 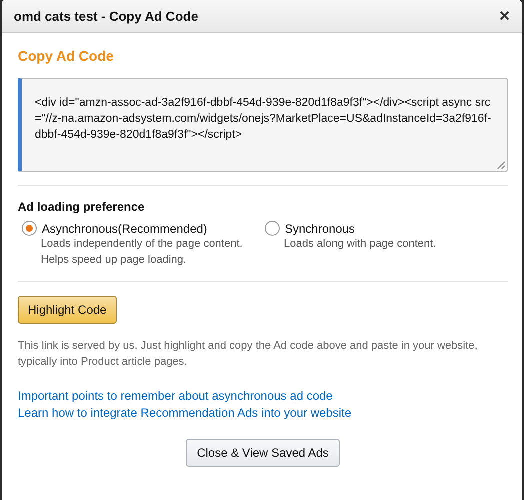 I want to click on code-text: <div id="amzn-assoc-ad-3a2f916f-dbbf-454d-939e-820d1f8a9f3f"></div><script async src="//z-na.amazon-adsystem.com/widgets/onejs?MarketPlace=US&adInstanceId=3a2f916f-dbbf-454d-939e-820d1f8a9f3f"></script>, so click(x=263, y=119).